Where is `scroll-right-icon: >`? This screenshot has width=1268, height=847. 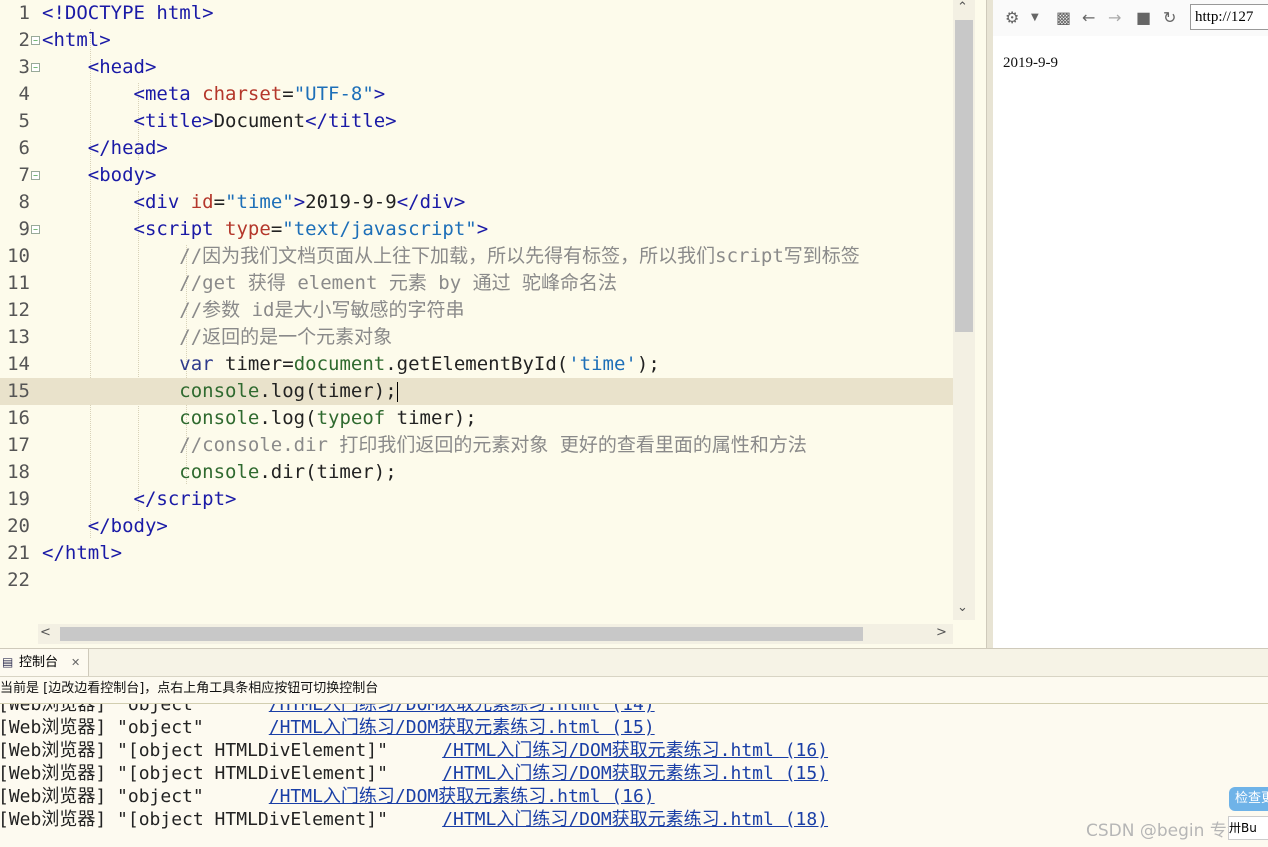 scroll-right-icon: > is located at coordinates (941, 632).